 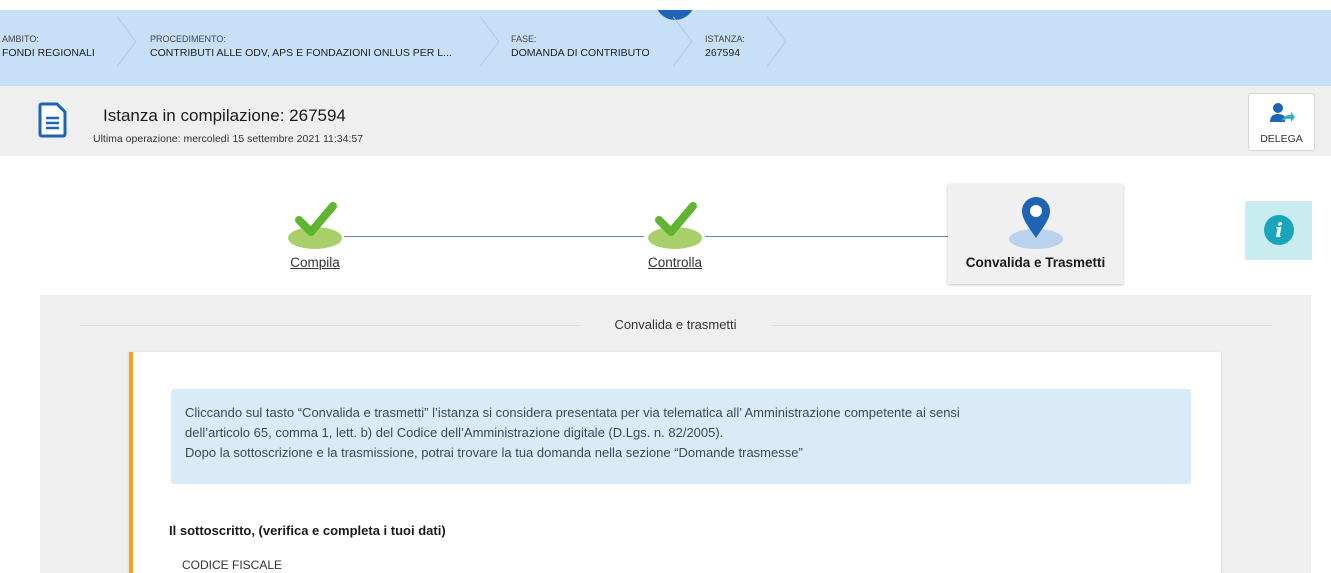 I want to click on info-icon: i, so click(x=1279, y=230).